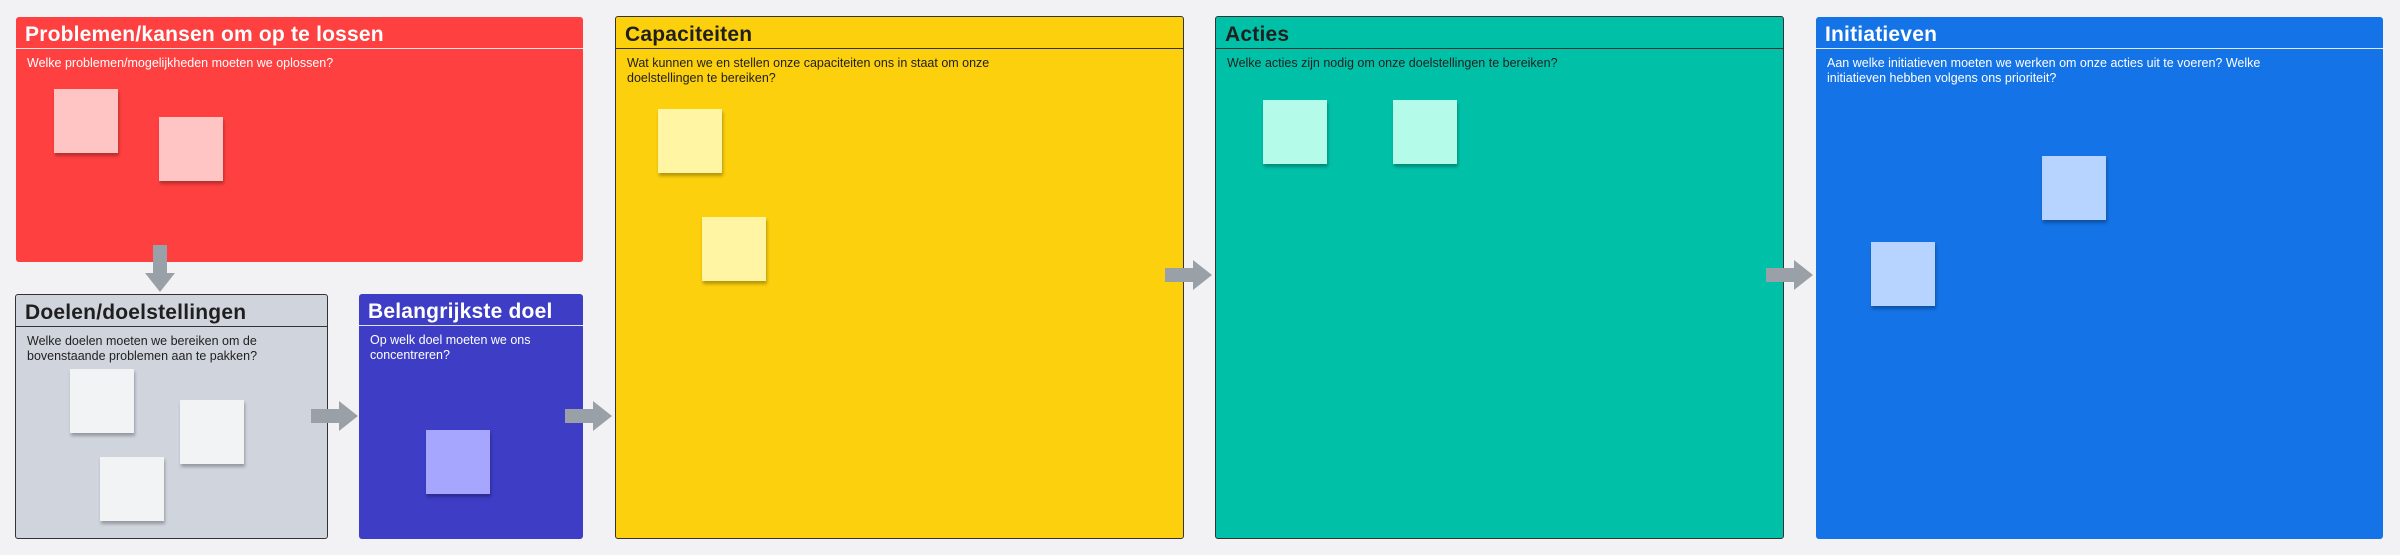  I want to click on frame-title: Belangrijkste doel, so click(471, 310).